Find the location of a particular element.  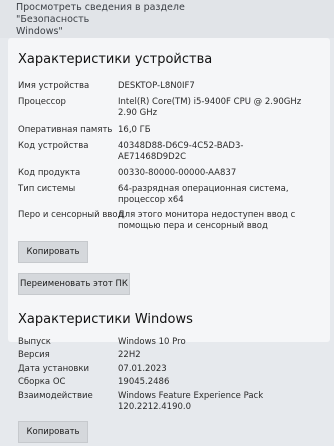

copy-windows-specs-button: Копировать is located at coordinates (53, 432).